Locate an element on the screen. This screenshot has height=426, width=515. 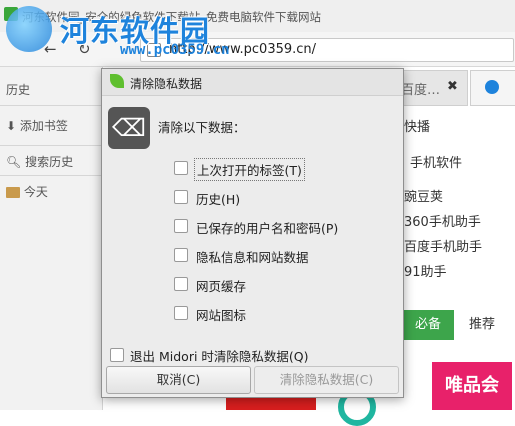
link-360-helper: 360手机助手 is located at coordinates (442, 220).